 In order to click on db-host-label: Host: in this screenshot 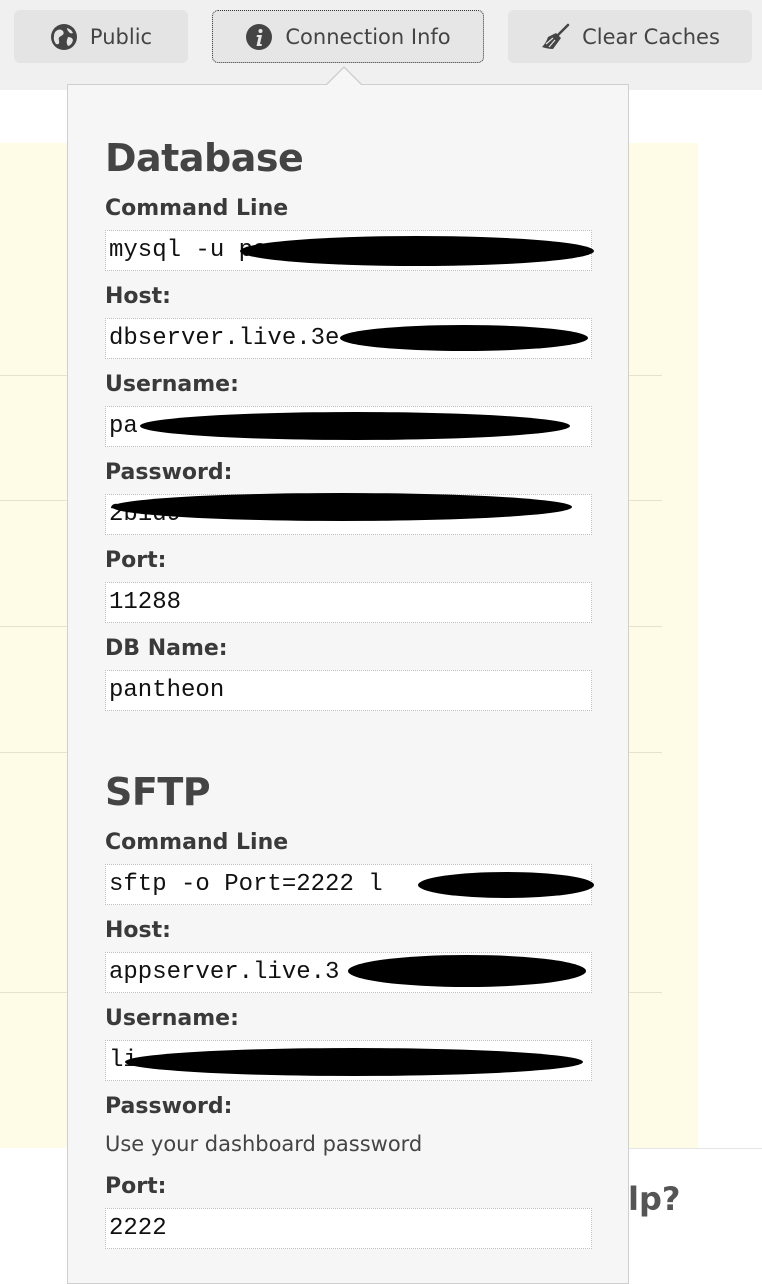, I will do `click(138, 296)`.